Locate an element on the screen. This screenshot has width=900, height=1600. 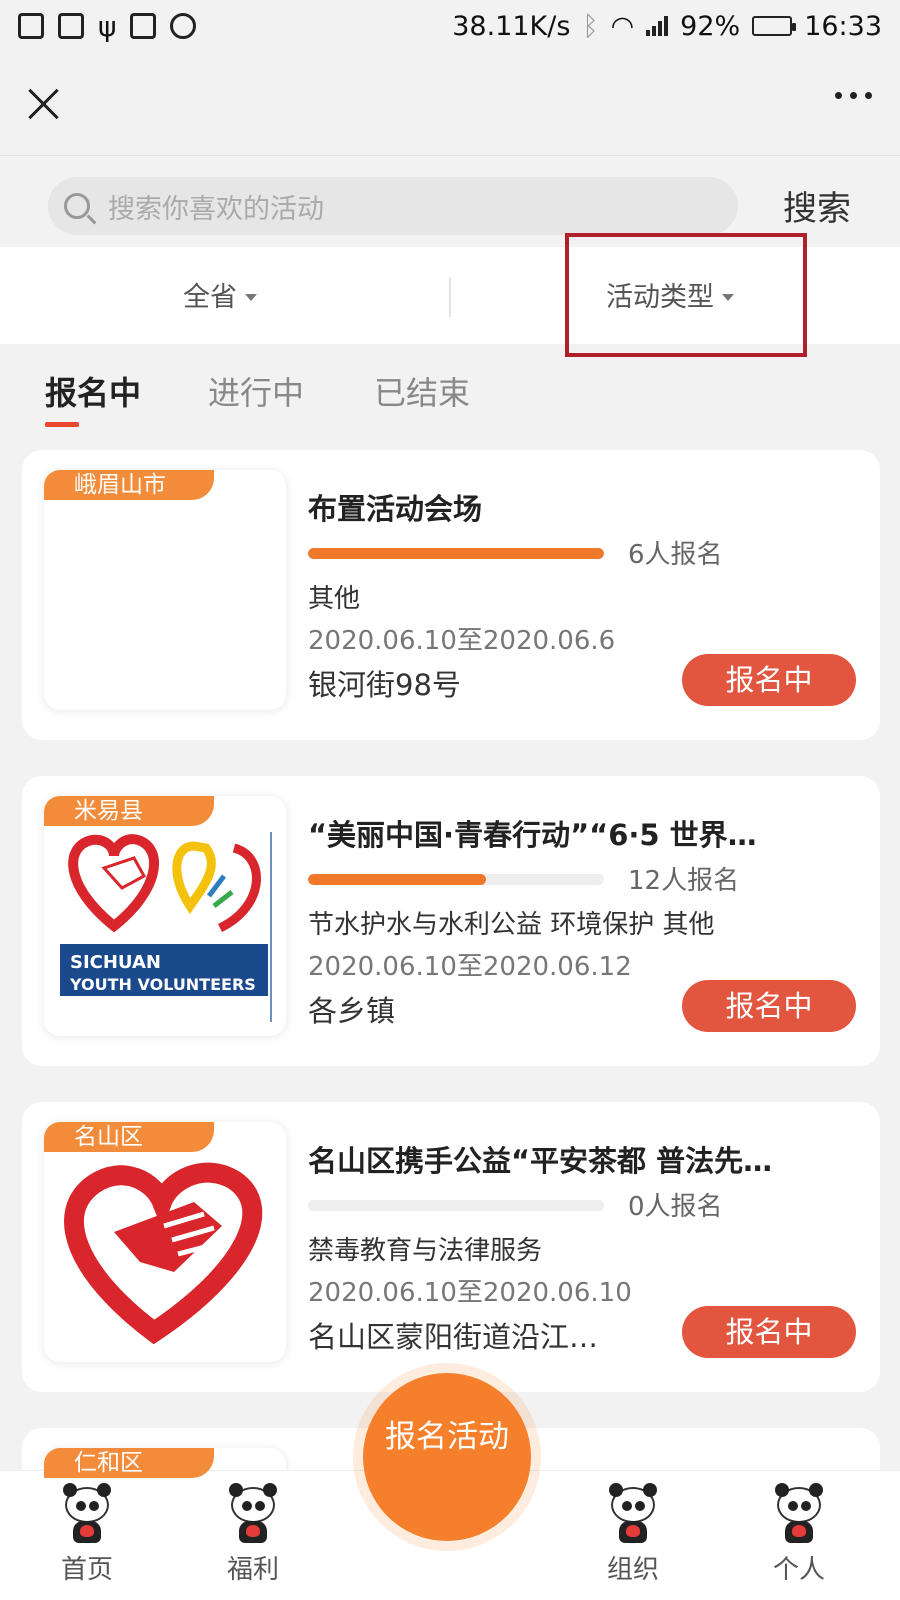
top-navigation is located at coordinates (450, 104).